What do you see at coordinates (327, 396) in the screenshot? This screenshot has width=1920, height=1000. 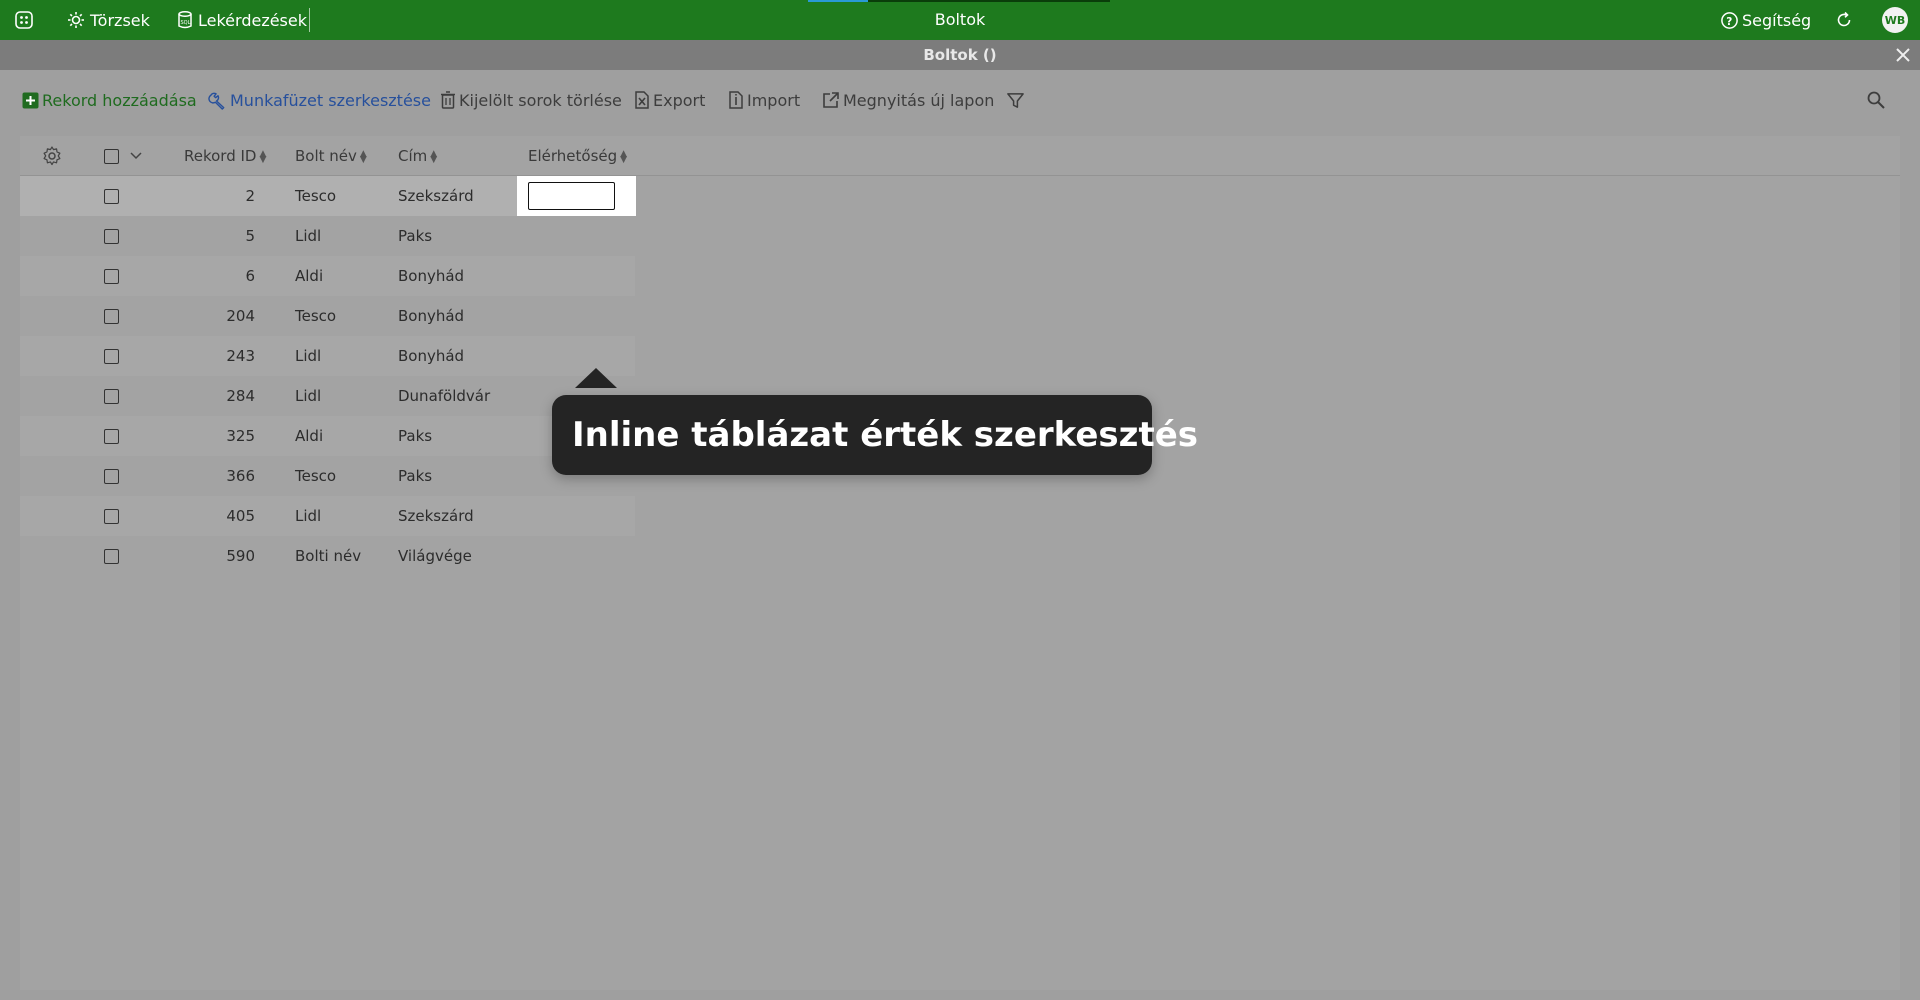 I see `table-row: 284 Lidl Dunaföldvár` at bounding box center [327, 396].